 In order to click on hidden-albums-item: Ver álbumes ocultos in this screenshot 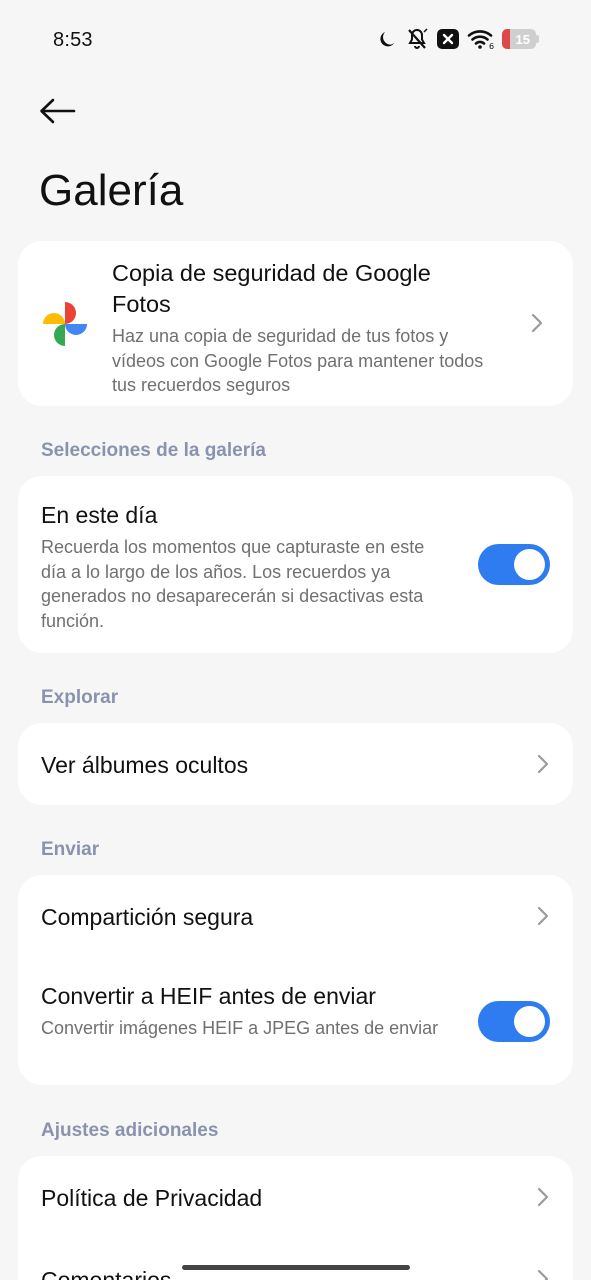, I will do `click(295, 764)`.